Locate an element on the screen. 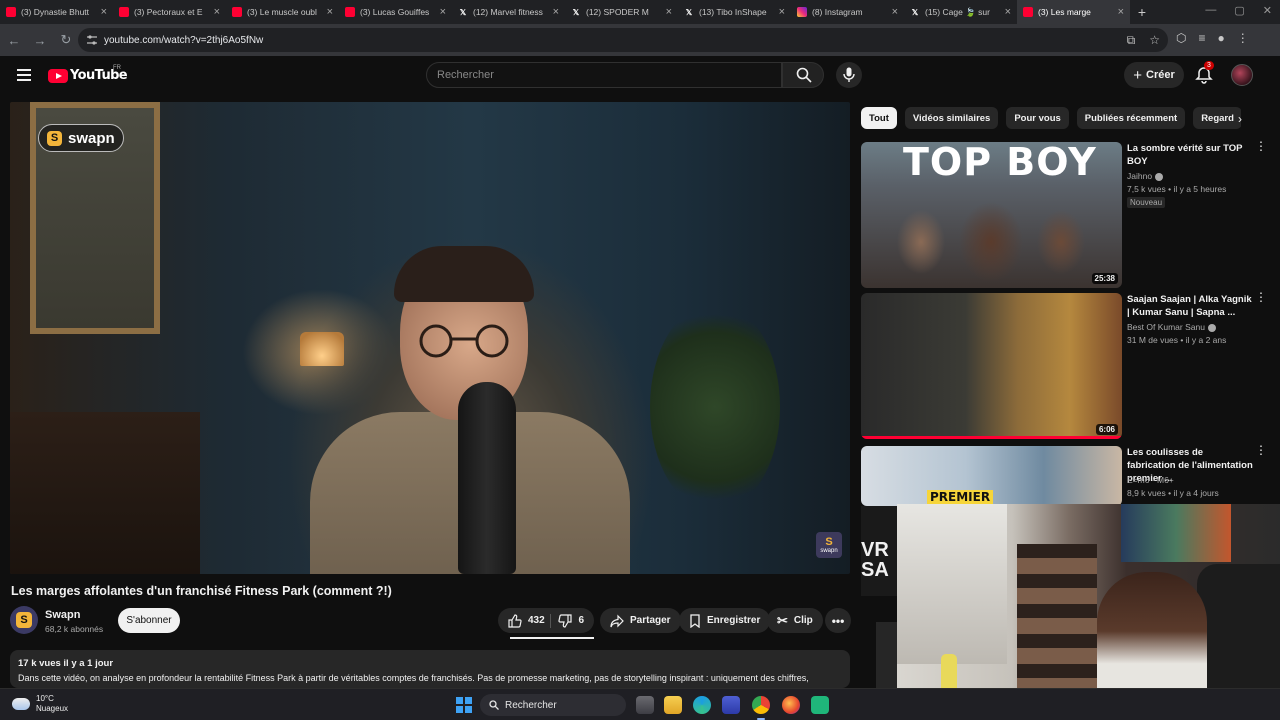 Image resolution: width=1280 pixels, height=720 pixels. channel-name: Swapn is located at coordinates (62, 615).